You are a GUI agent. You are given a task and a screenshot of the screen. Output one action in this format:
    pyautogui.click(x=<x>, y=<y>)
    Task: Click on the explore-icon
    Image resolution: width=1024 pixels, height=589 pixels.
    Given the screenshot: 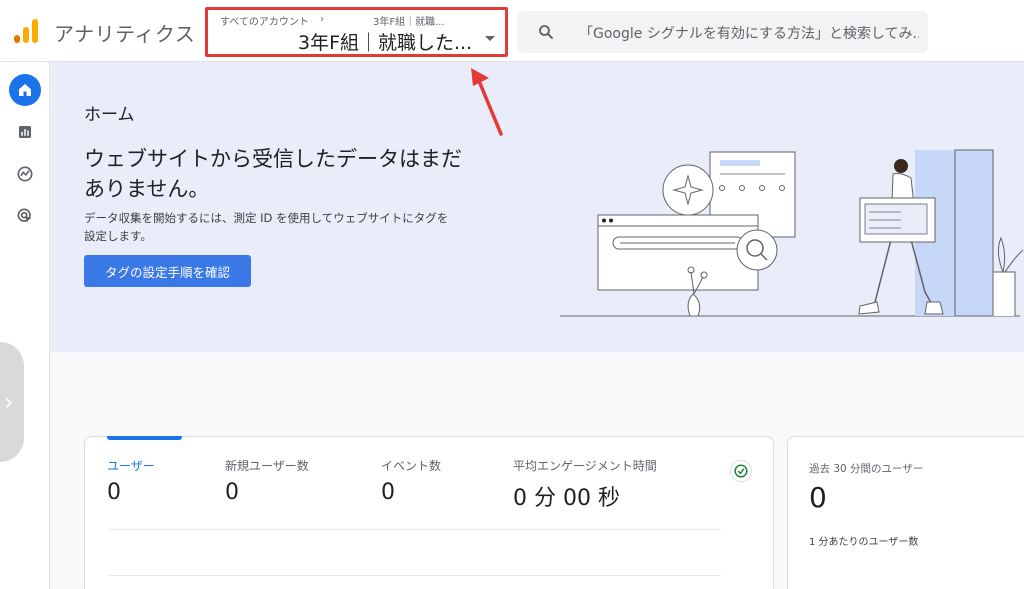 What is the action you would take?
    pyautogui.click(x=25, y=174)
    